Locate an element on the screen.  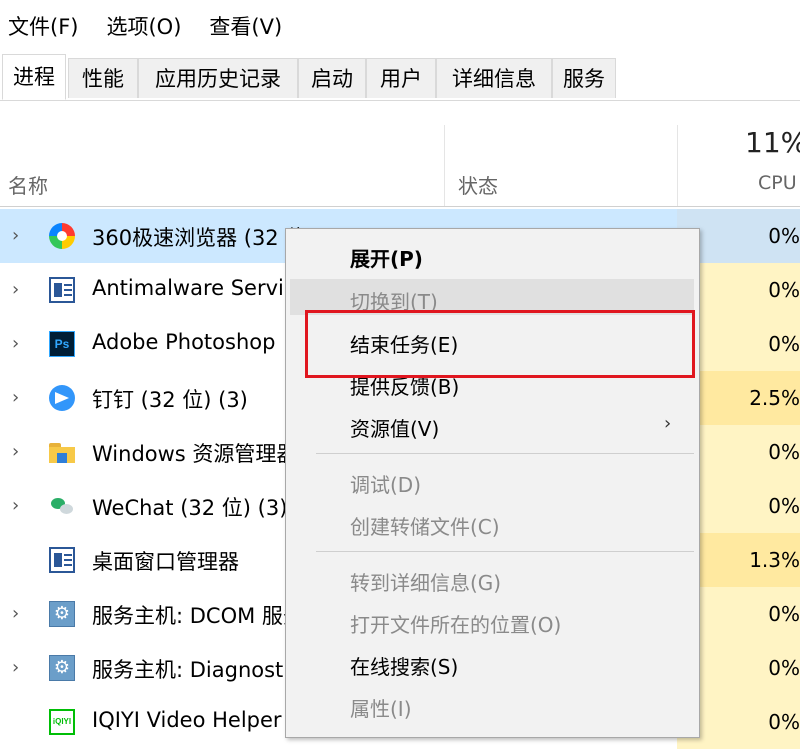
column-name: 名称 is located at coordinates (28, 184).